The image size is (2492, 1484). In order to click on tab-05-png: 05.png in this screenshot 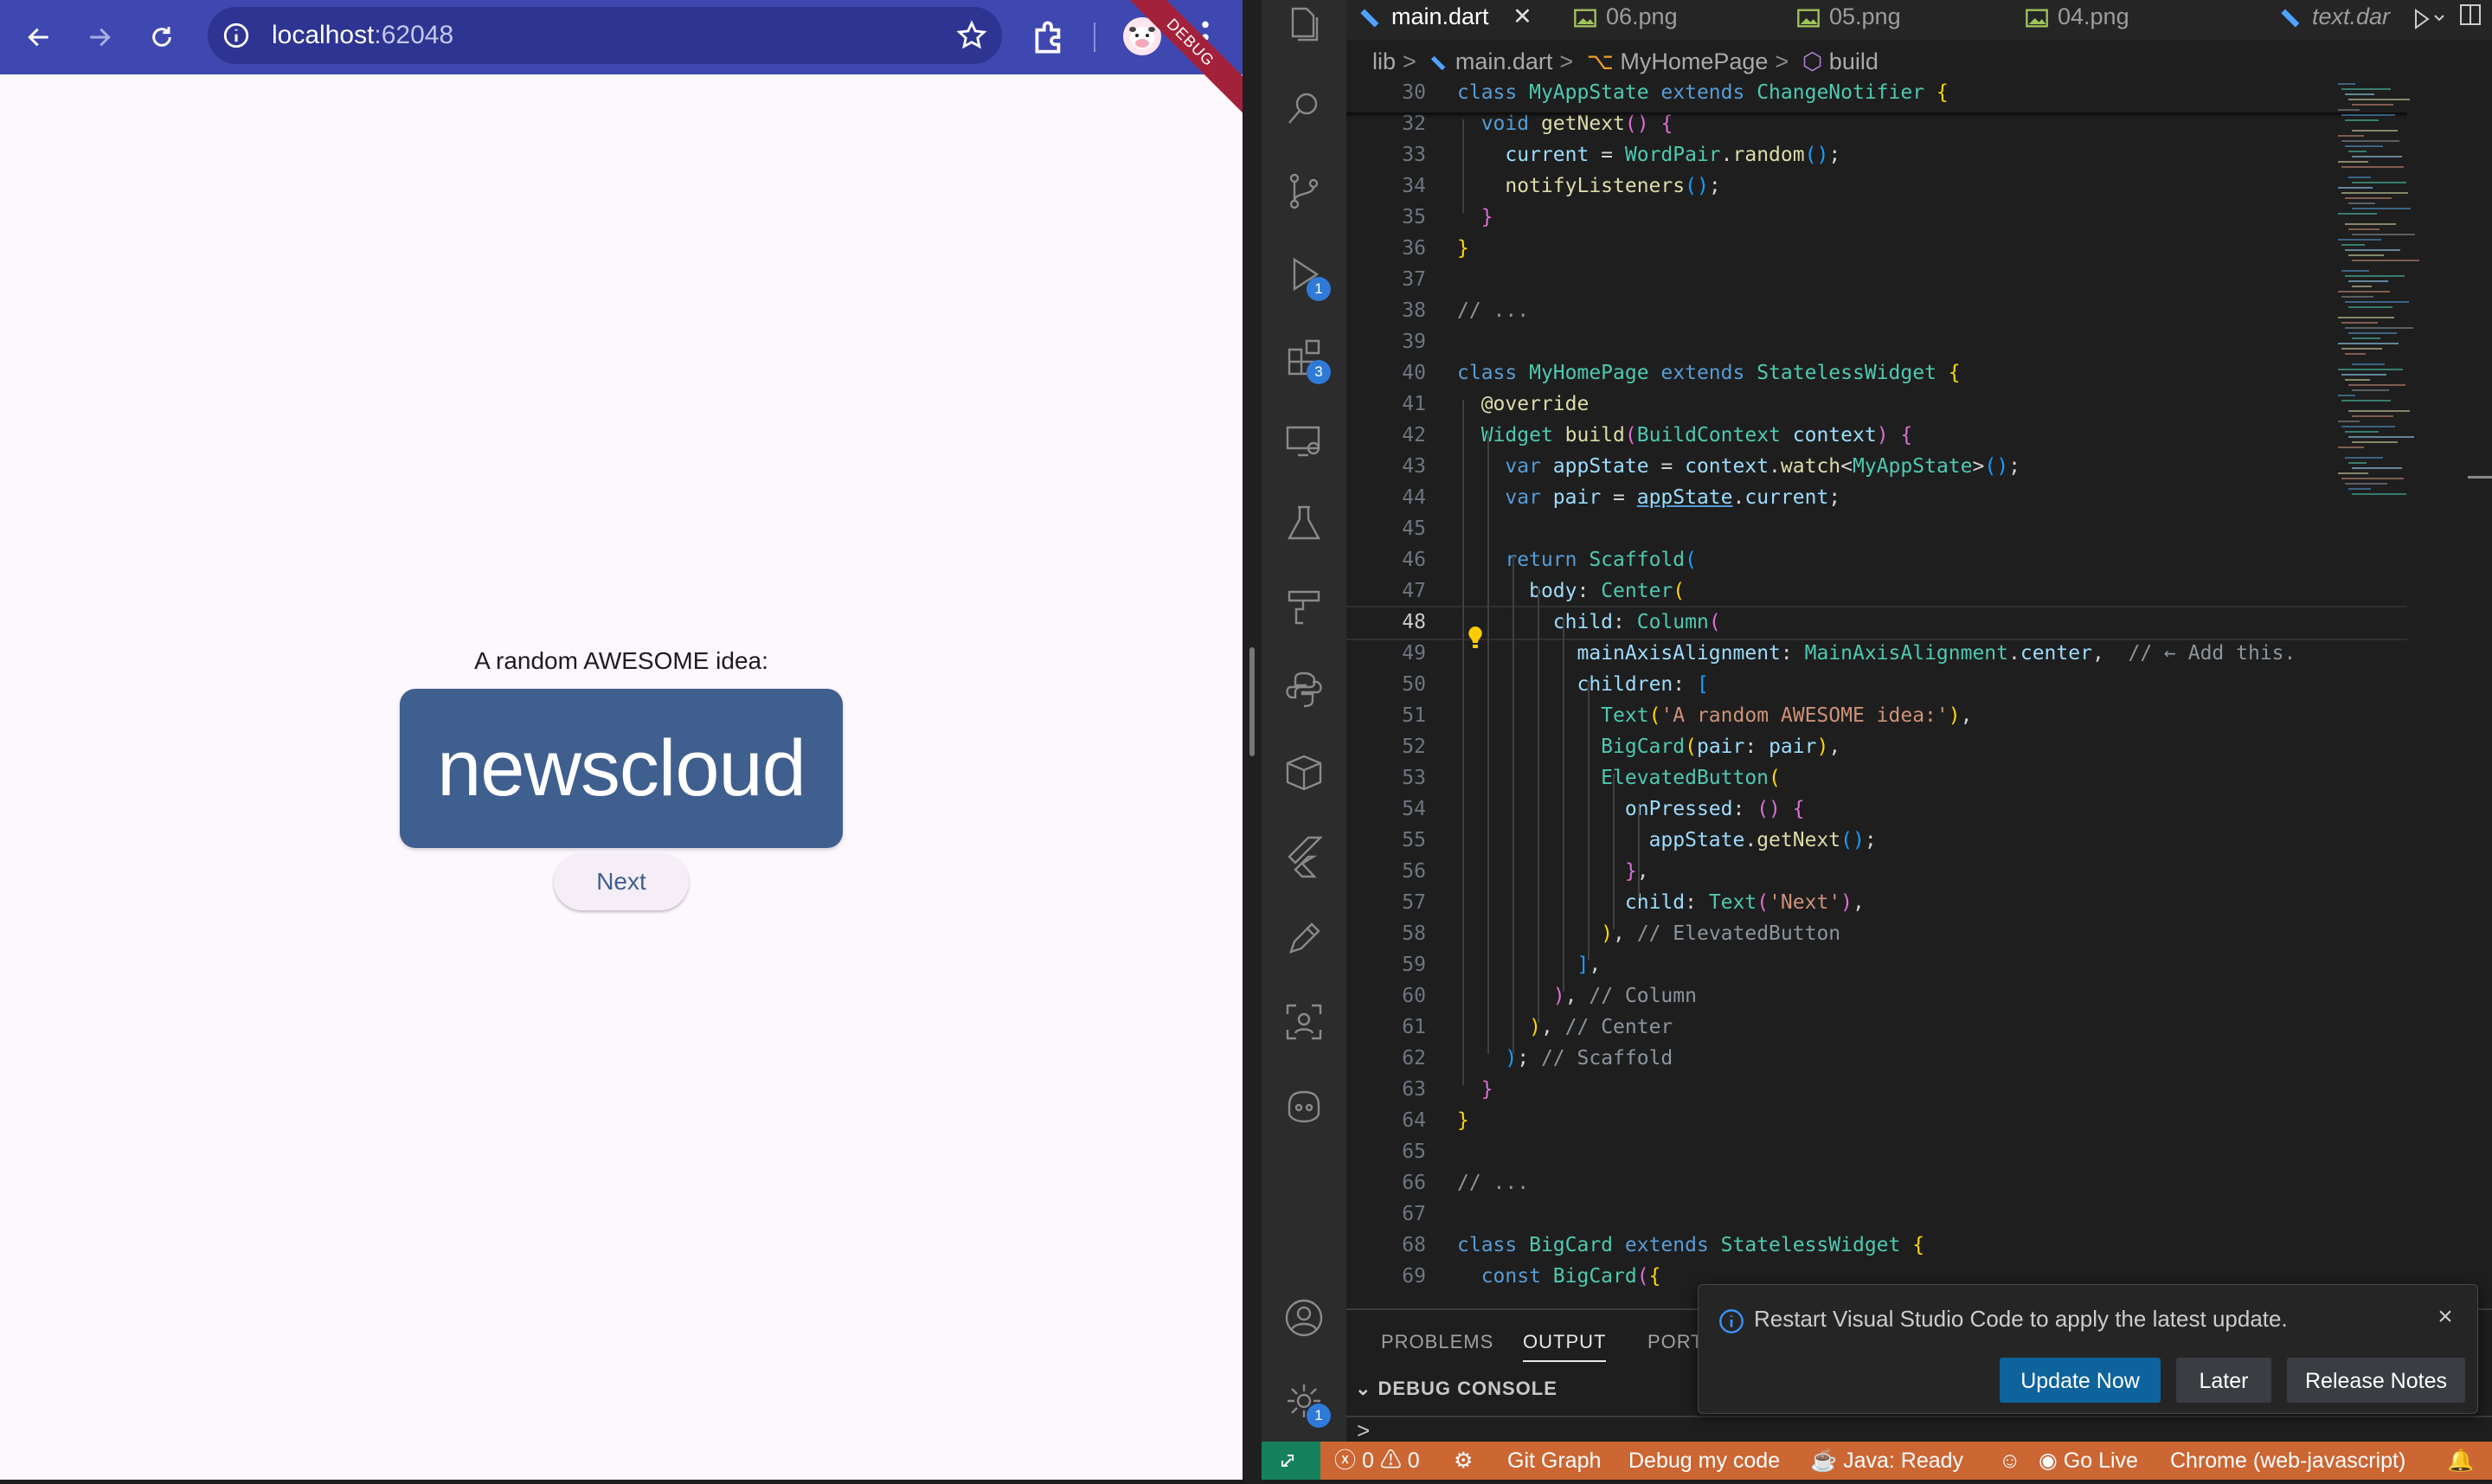, I will do `click(1849, 20)`.